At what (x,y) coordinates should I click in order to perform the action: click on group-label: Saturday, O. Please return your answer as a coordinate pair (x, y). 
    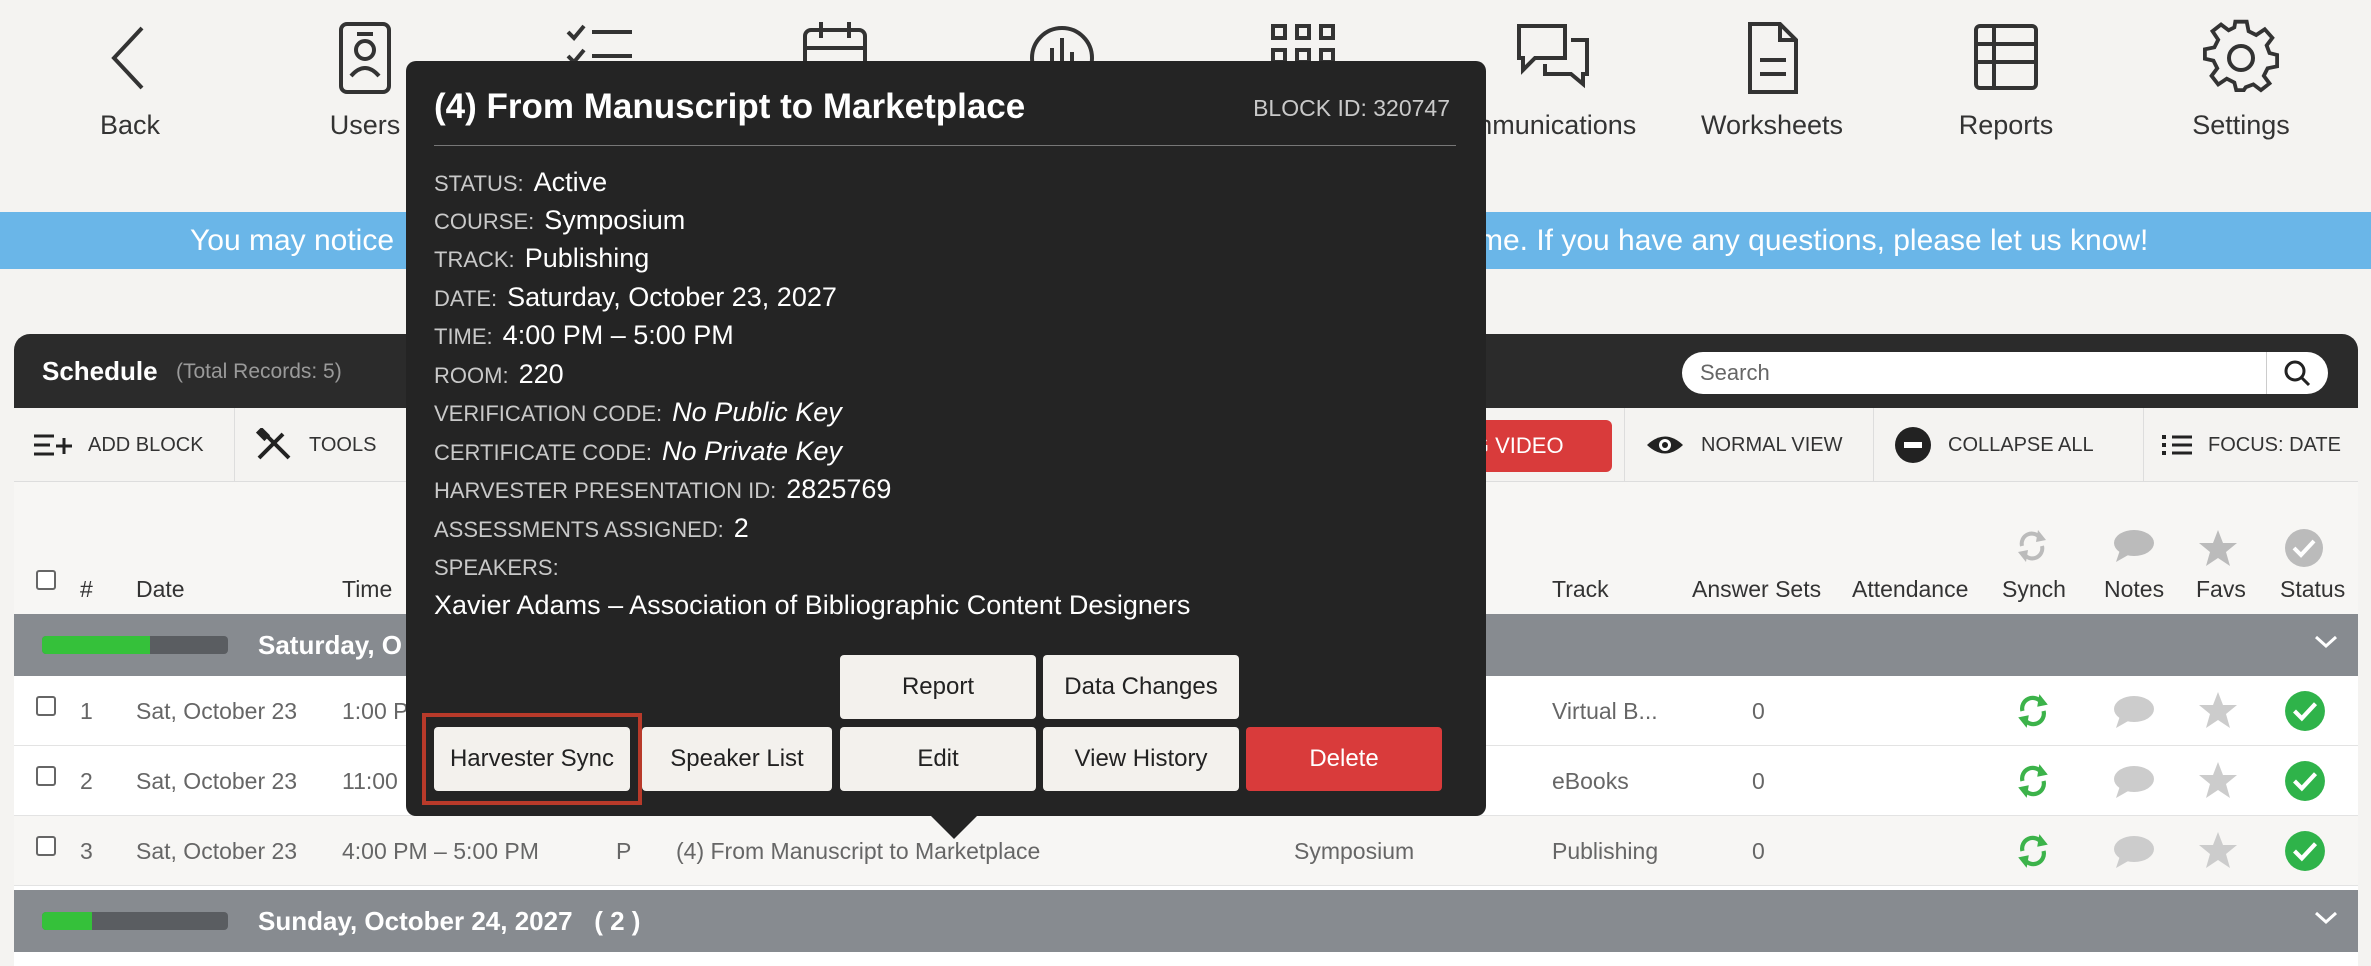
    Looking at the image, I should click on (330, 645).